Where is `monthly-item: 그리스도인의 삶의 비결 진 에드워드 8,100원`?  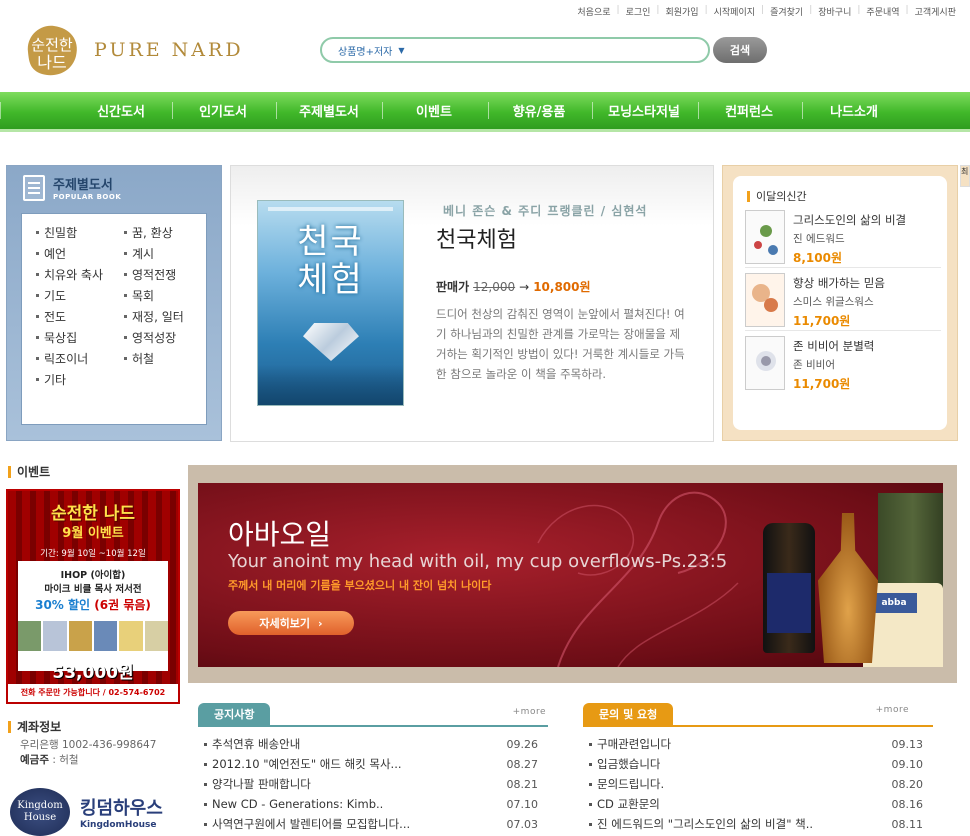
monthly-item: 그리스도인의 삶의 비결 진 에드워드 8,100원 is located at coordinates (843, 238).